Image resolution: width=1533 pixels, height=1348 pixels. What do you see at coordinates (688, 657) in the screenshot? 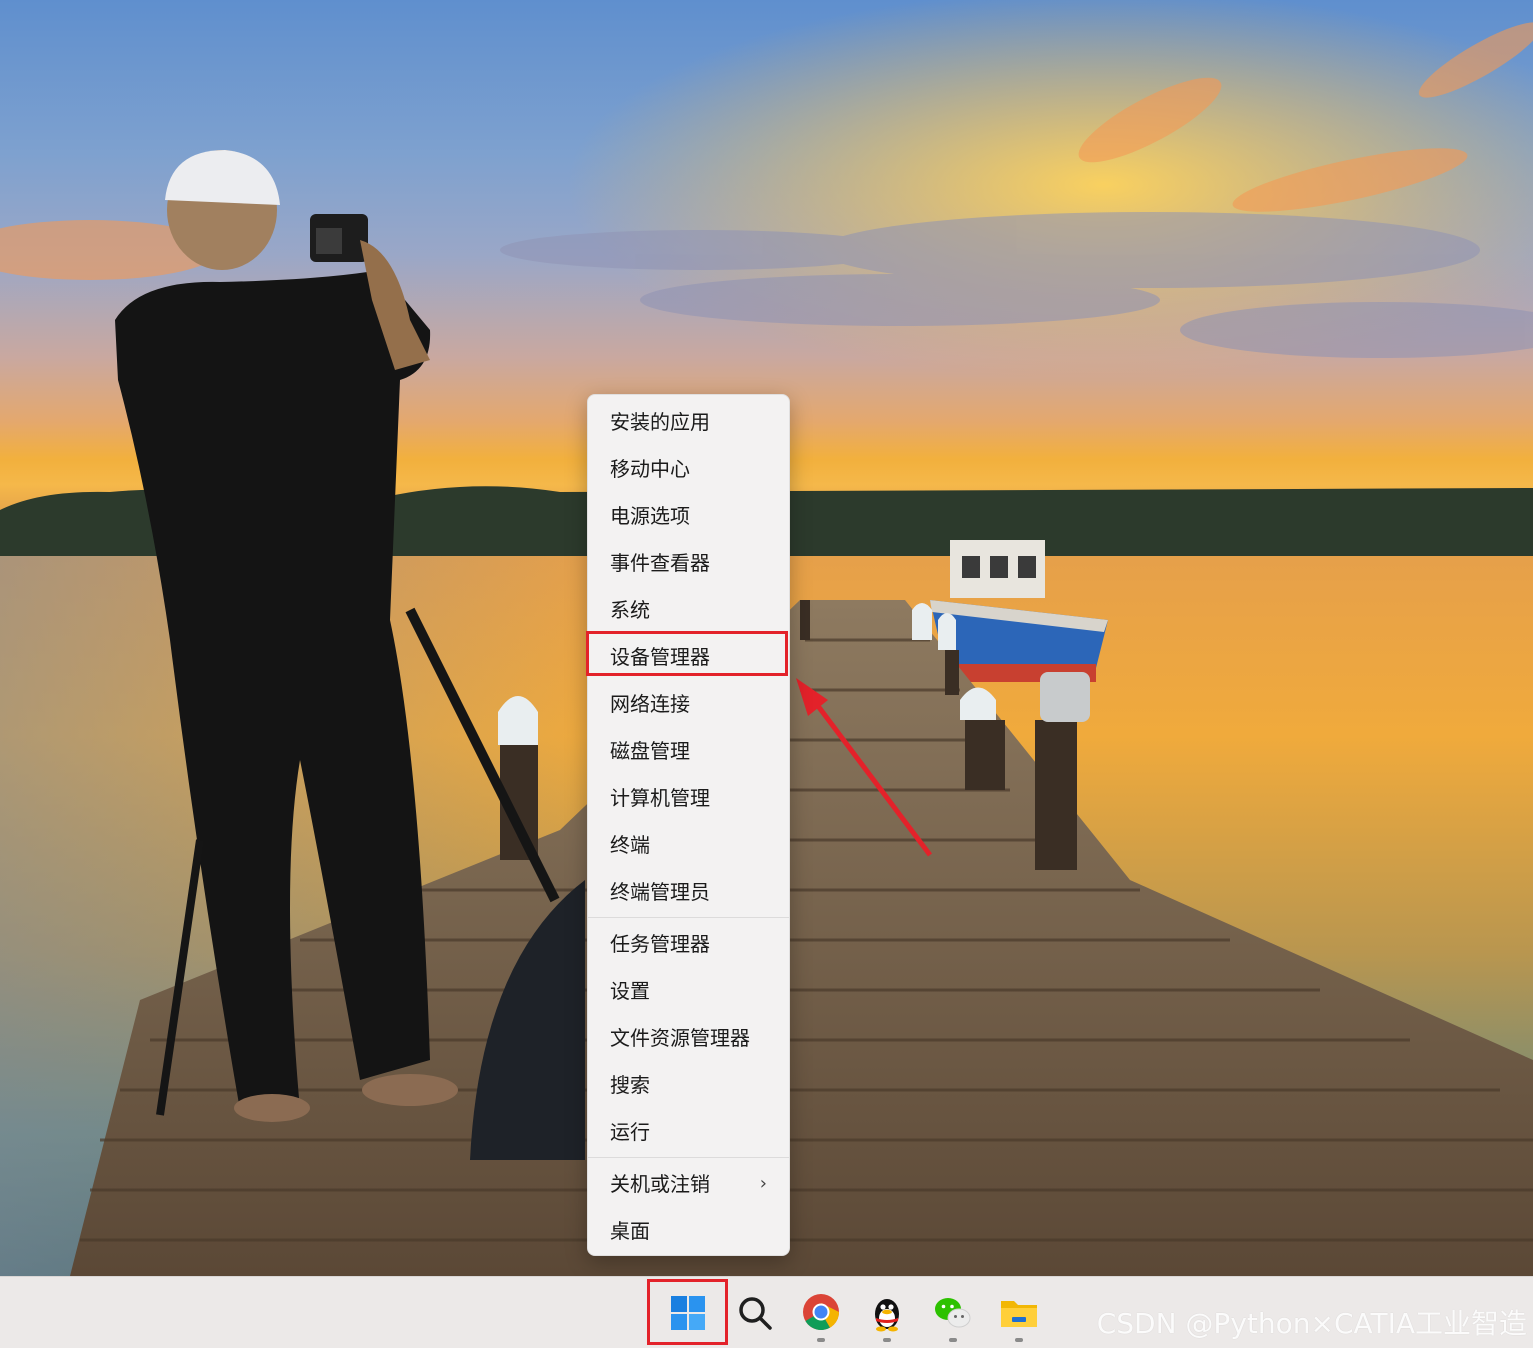
I see `menu-item-device-manager: 设备管理器` at bounding box center [688, 657].